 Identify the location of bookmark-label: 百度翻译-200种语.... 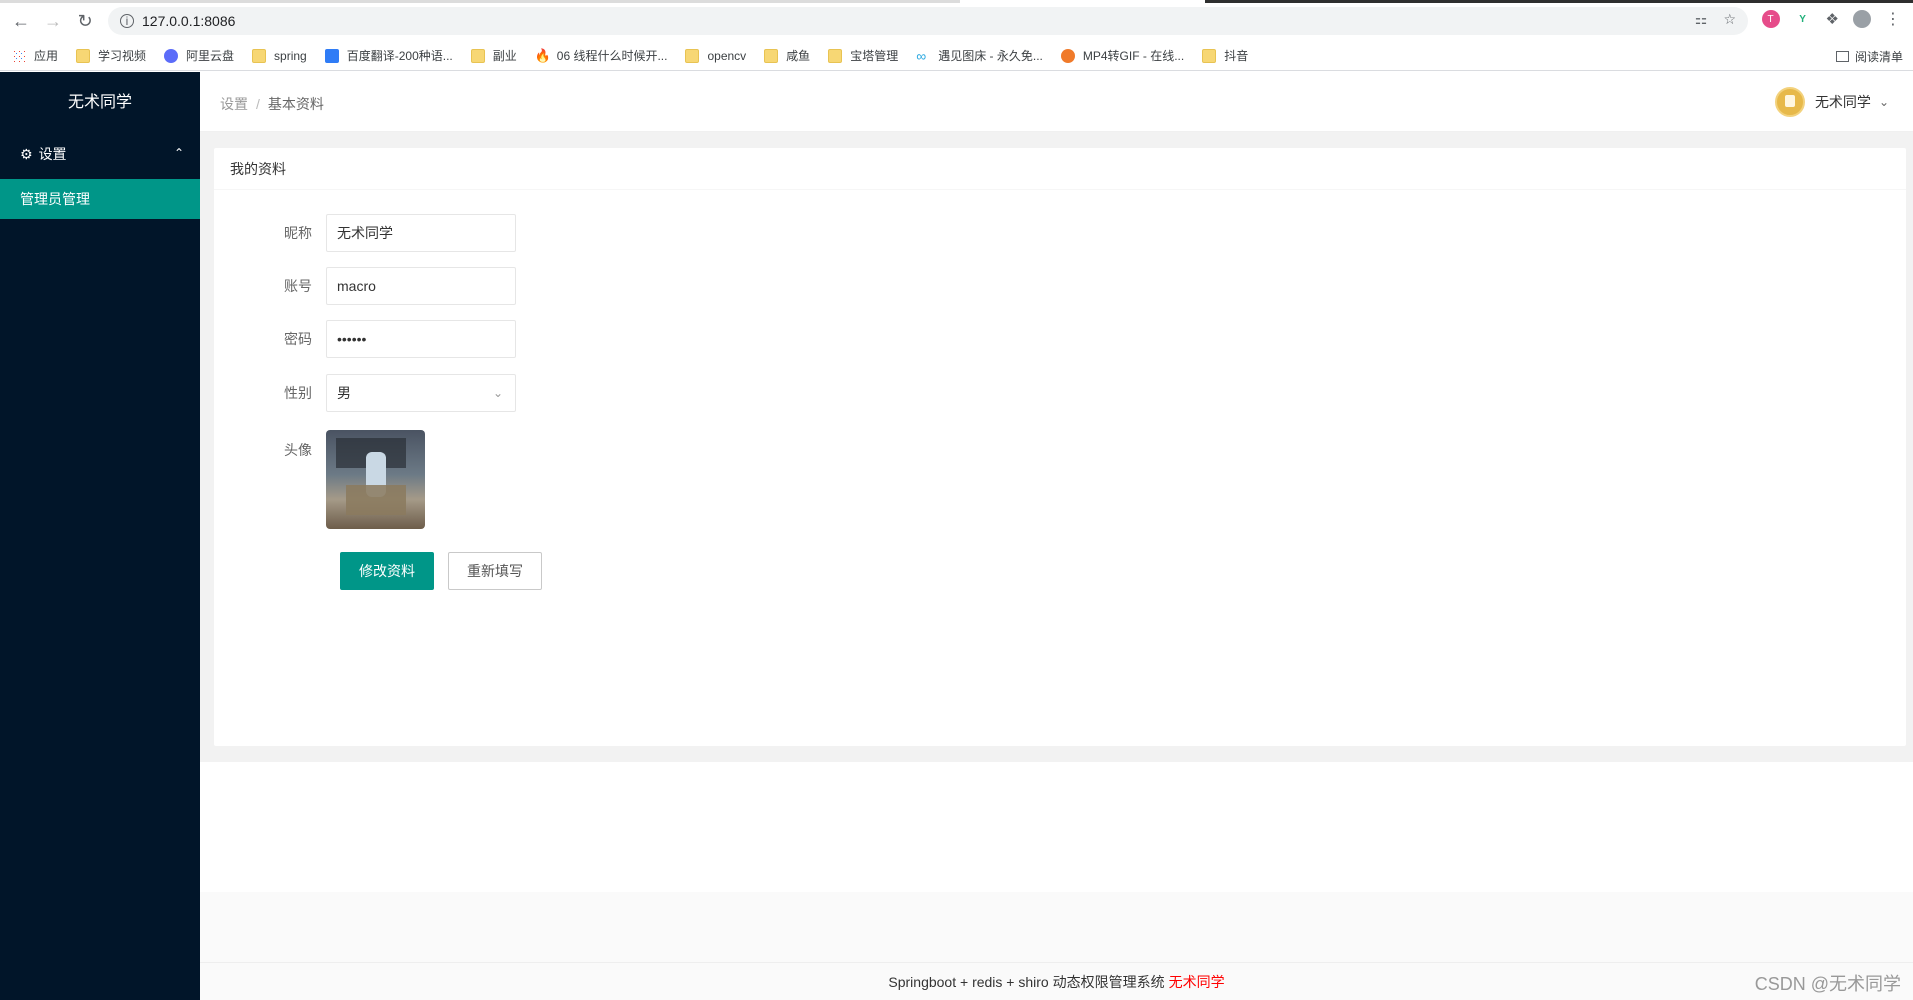
(399, 56).